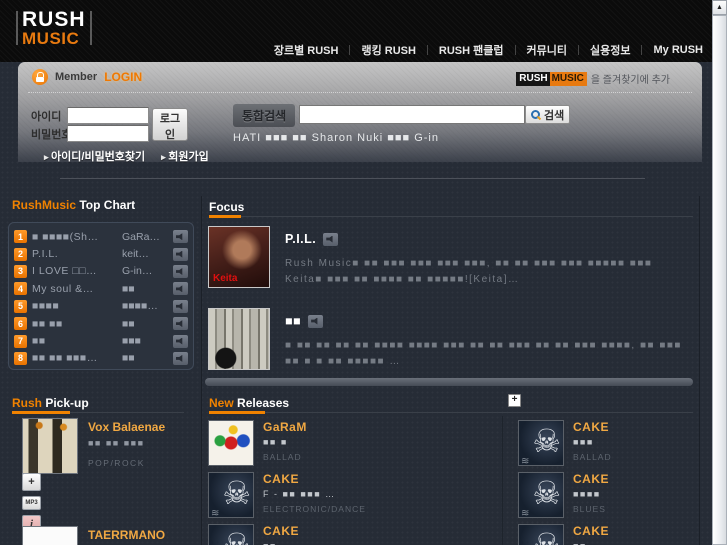 This screenshot has width=727, height=545. I want to click on id-field, so click(108, 115).